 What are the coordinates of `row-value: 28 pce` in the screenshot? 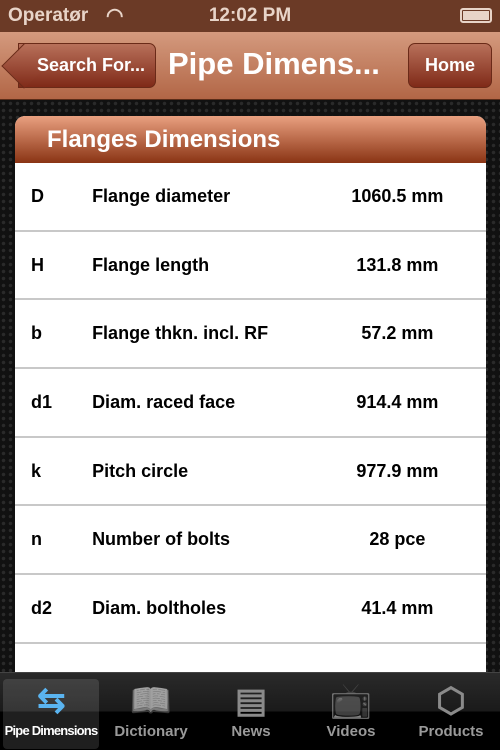 It's located at (397, 539).